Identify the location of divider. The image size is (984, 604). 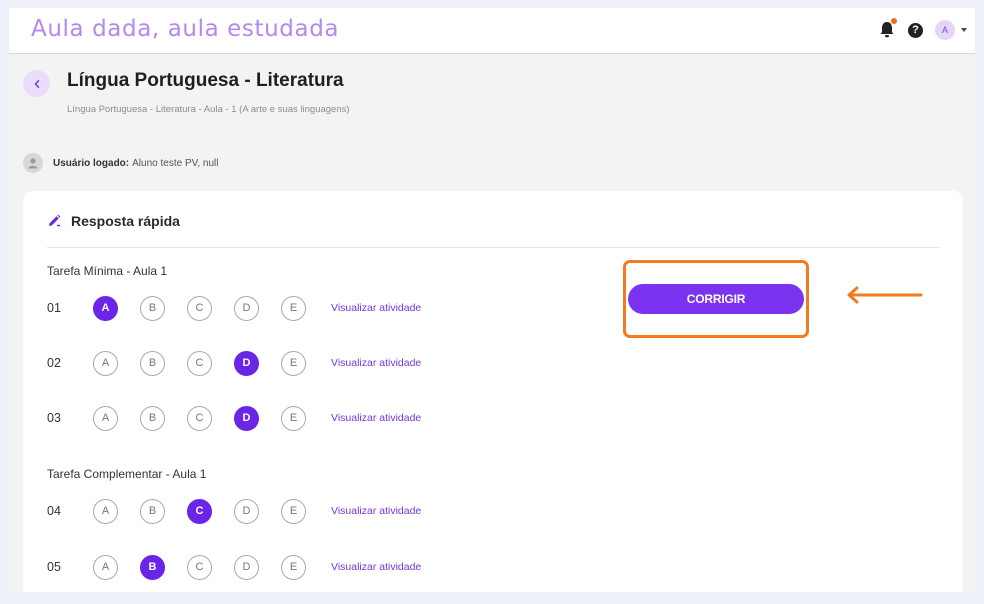
(493, 247).